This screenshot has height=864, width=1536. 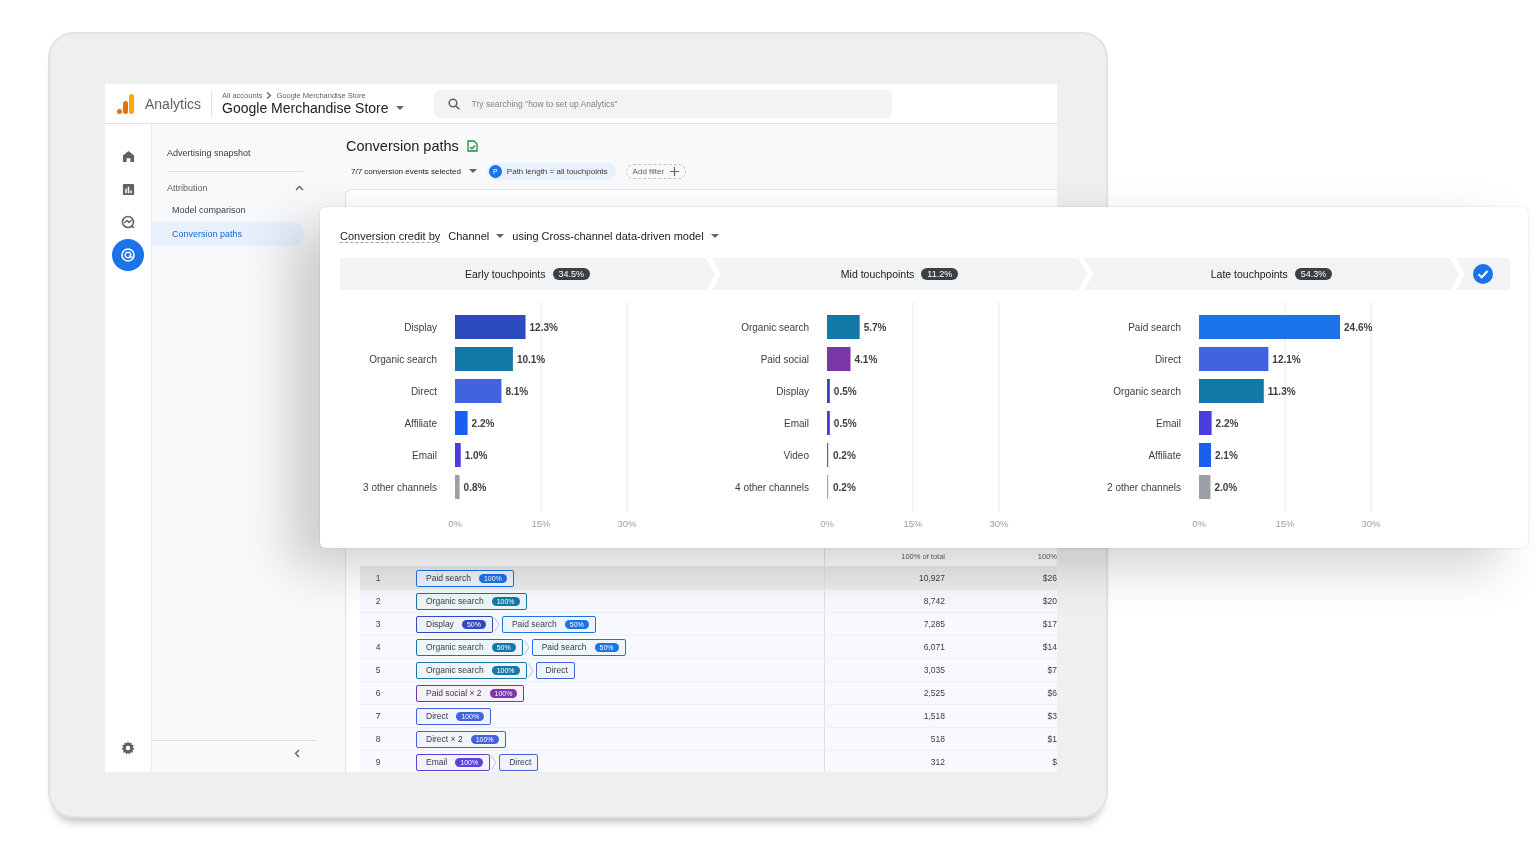 What do you see at coordinates (792, 391) in the screenshot?
I see `category-label: Display` at bounding box center [792, 391].